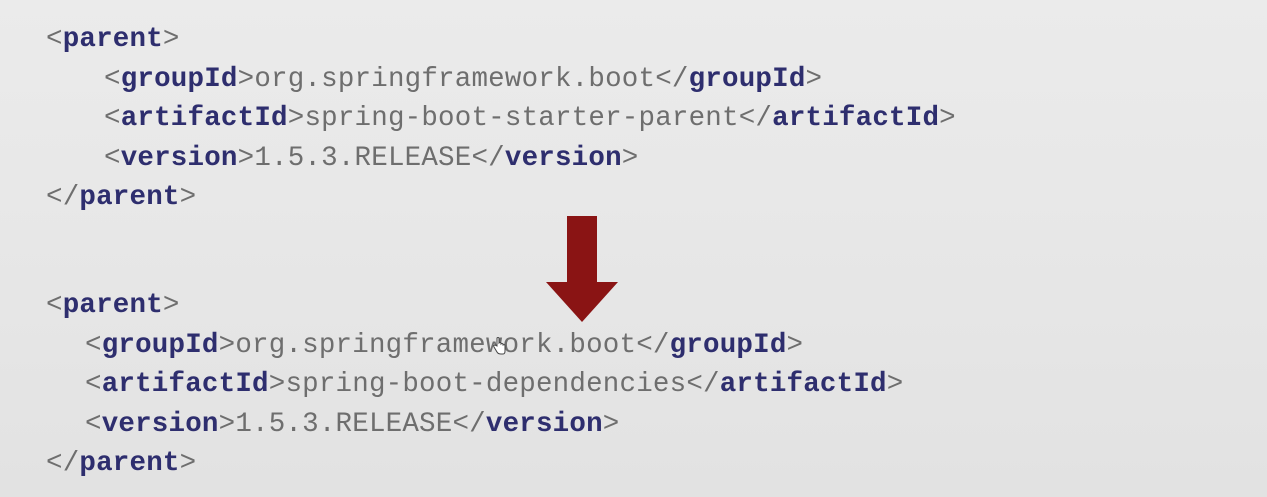 Image resolution: width=1267 pixels, height=497 pixels. What do you see at coordinates (499, 346) in the screenshot?
I see `hand-cursor-icon` at bounding box center [499, 346].